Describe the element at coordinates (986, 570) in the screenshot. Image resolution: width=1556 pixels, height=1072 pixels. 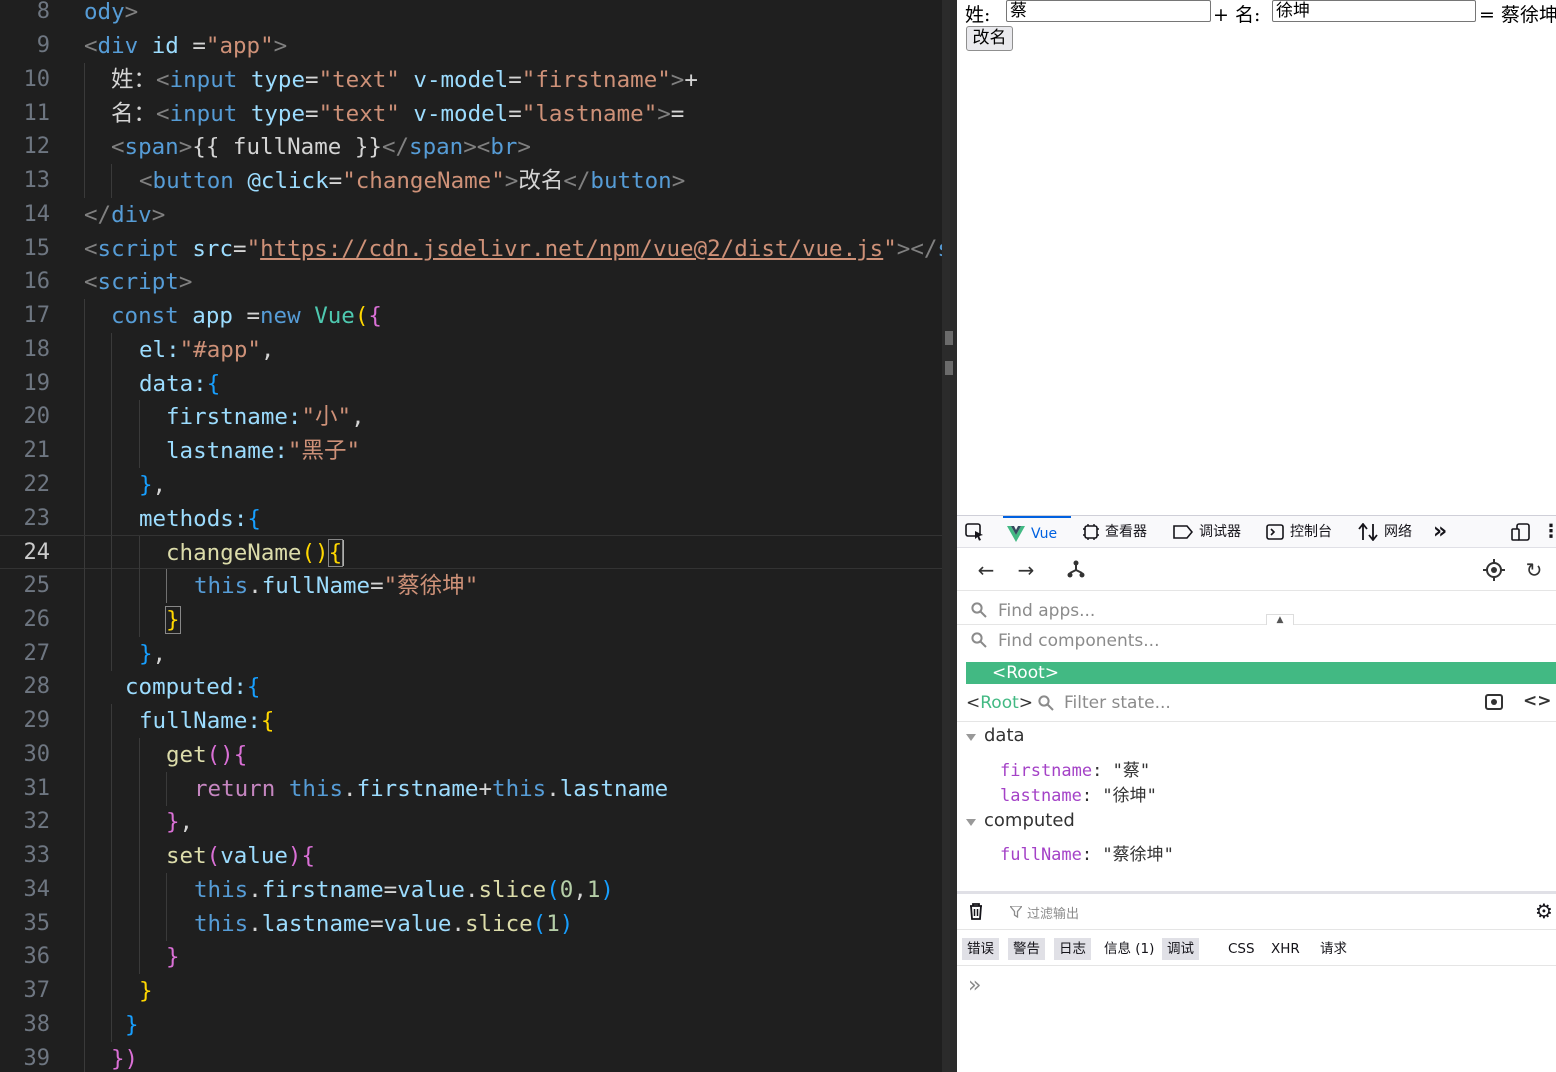
I see `back-arrow-icon: ←` at that location.